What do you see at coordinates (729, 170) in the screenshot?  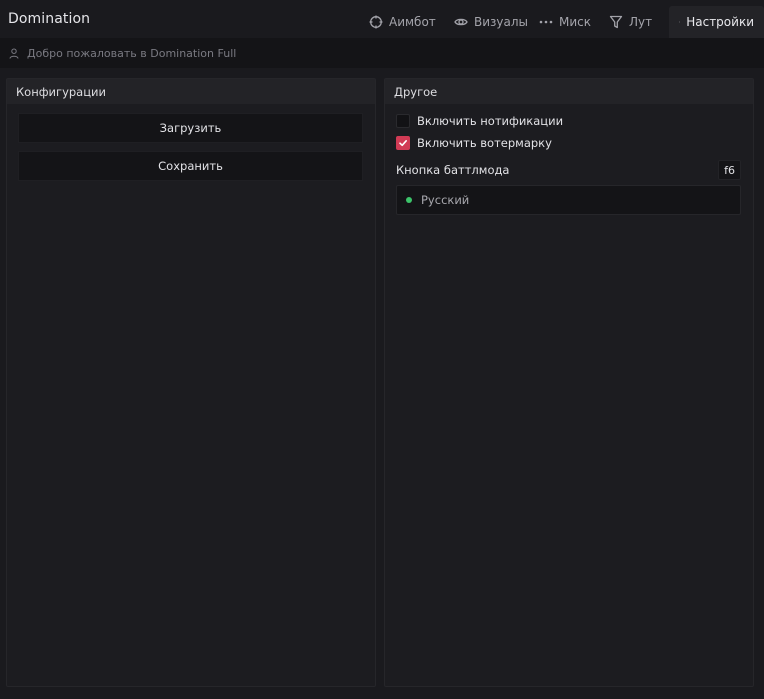 I see `battlemode-keybind-button: f6` at bounding box center [729, 170].